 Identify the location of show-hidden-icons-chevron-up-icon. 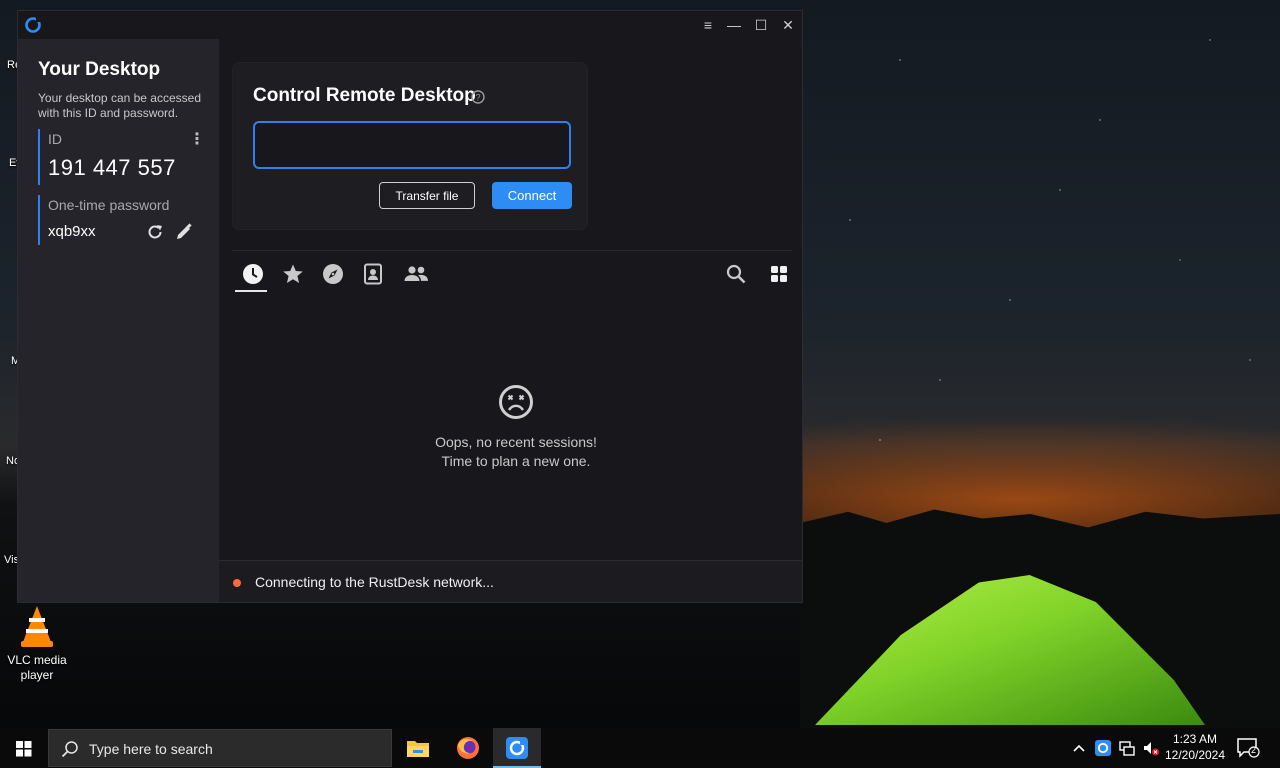
(1079, 748).